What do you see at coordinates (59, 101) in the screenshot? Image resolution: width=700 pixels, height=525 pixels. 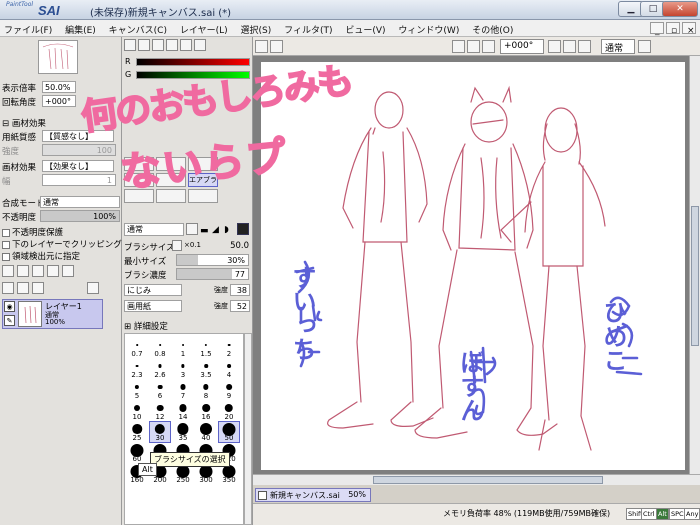 I see `angle-field: +000°` at bounding box center [59, 101].